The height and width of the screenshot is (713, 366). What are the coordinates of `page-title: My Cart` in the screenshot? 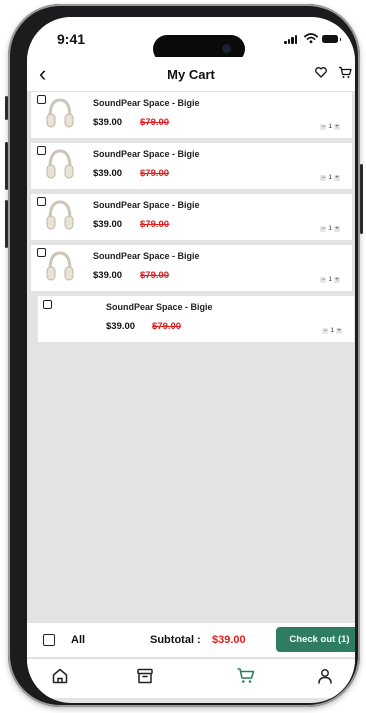 It's located at (191, 74).